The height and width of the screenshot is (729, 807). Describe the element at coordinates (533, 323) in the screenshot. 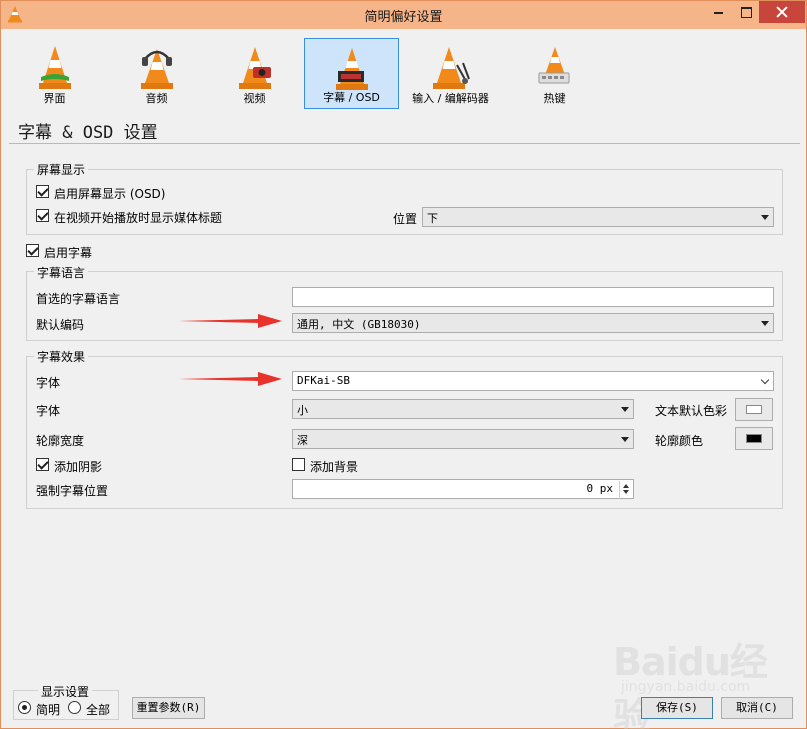

I see `default-encoding-dropdown: 通用, 中文 (GB18030)` at that location.